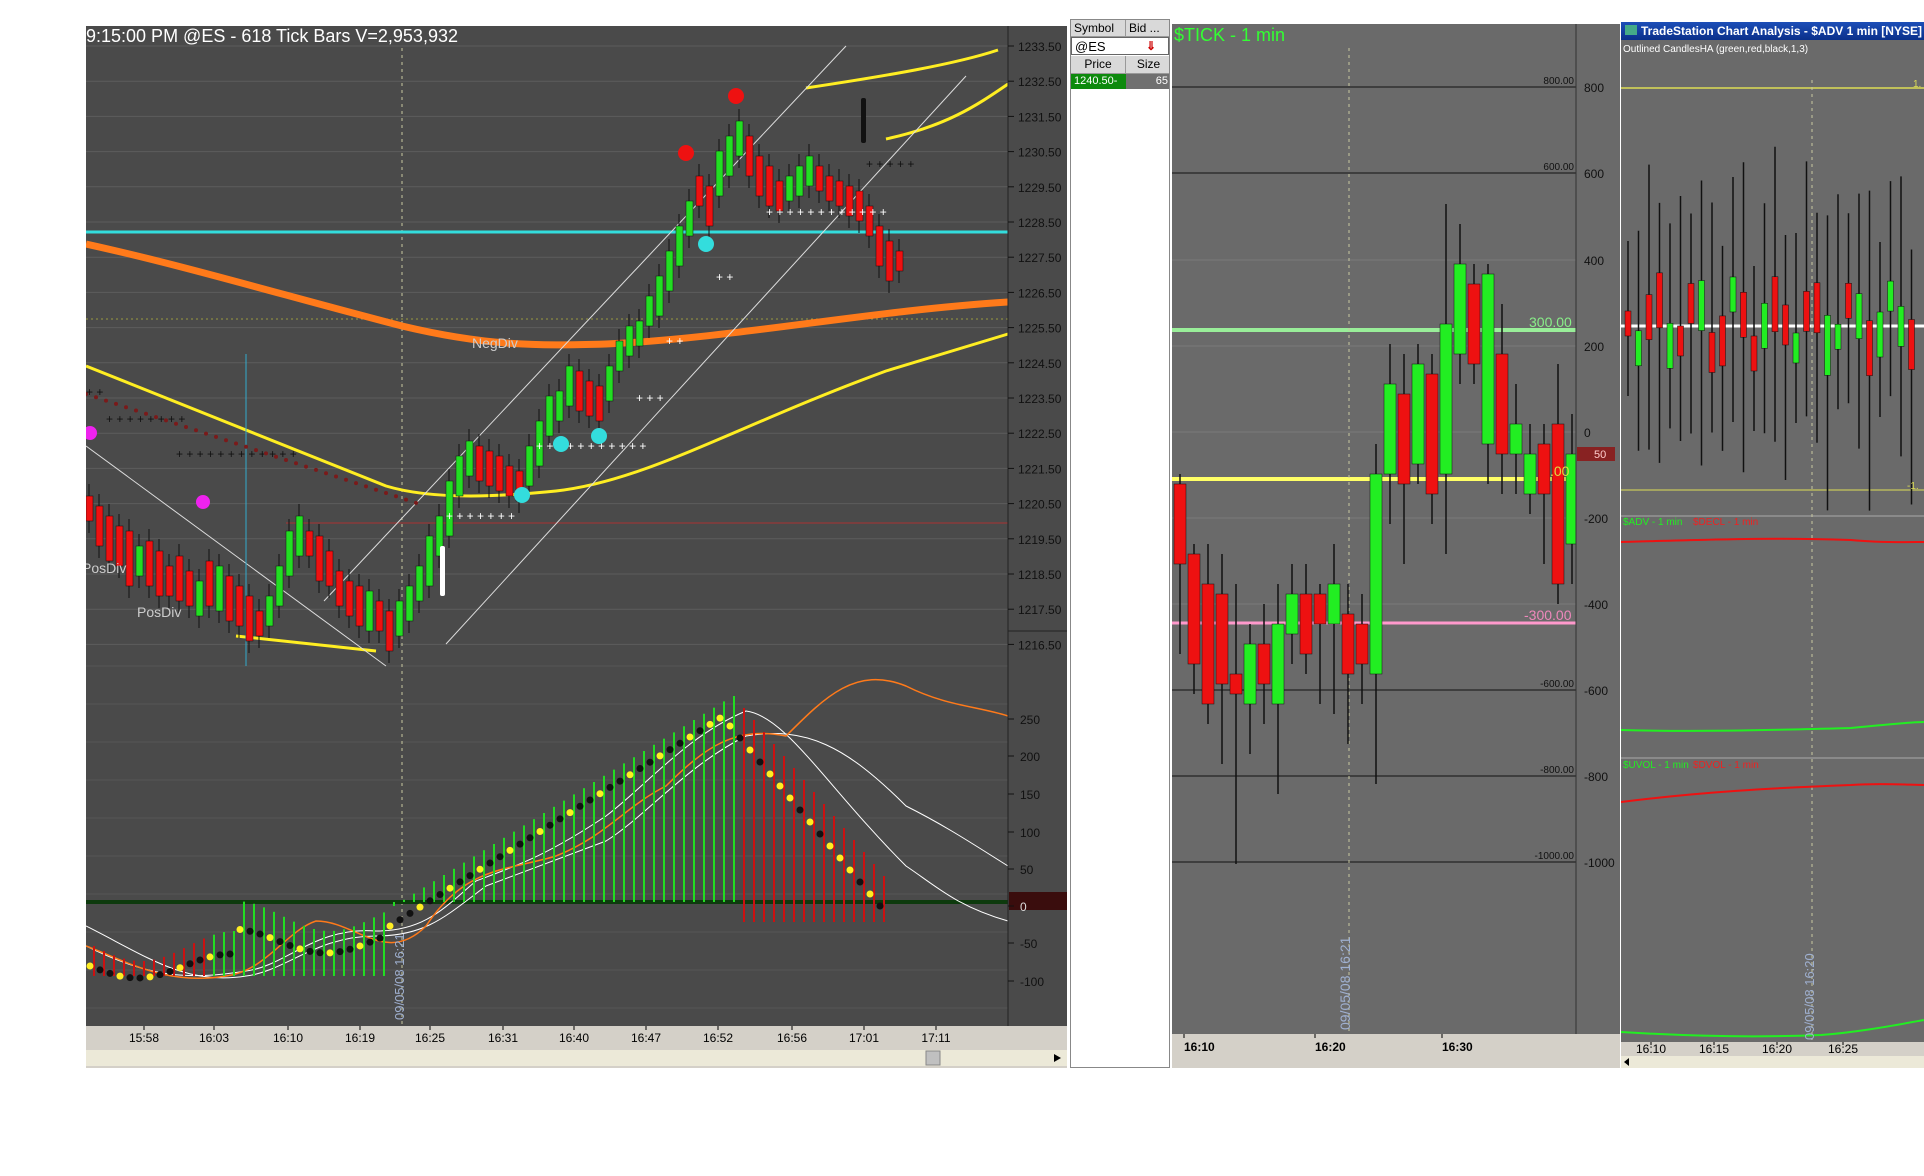  What do you see at coordinates (1147, 81) in the screenshot?
I see `dom-size: 65` at bounding box center [1147, 81].